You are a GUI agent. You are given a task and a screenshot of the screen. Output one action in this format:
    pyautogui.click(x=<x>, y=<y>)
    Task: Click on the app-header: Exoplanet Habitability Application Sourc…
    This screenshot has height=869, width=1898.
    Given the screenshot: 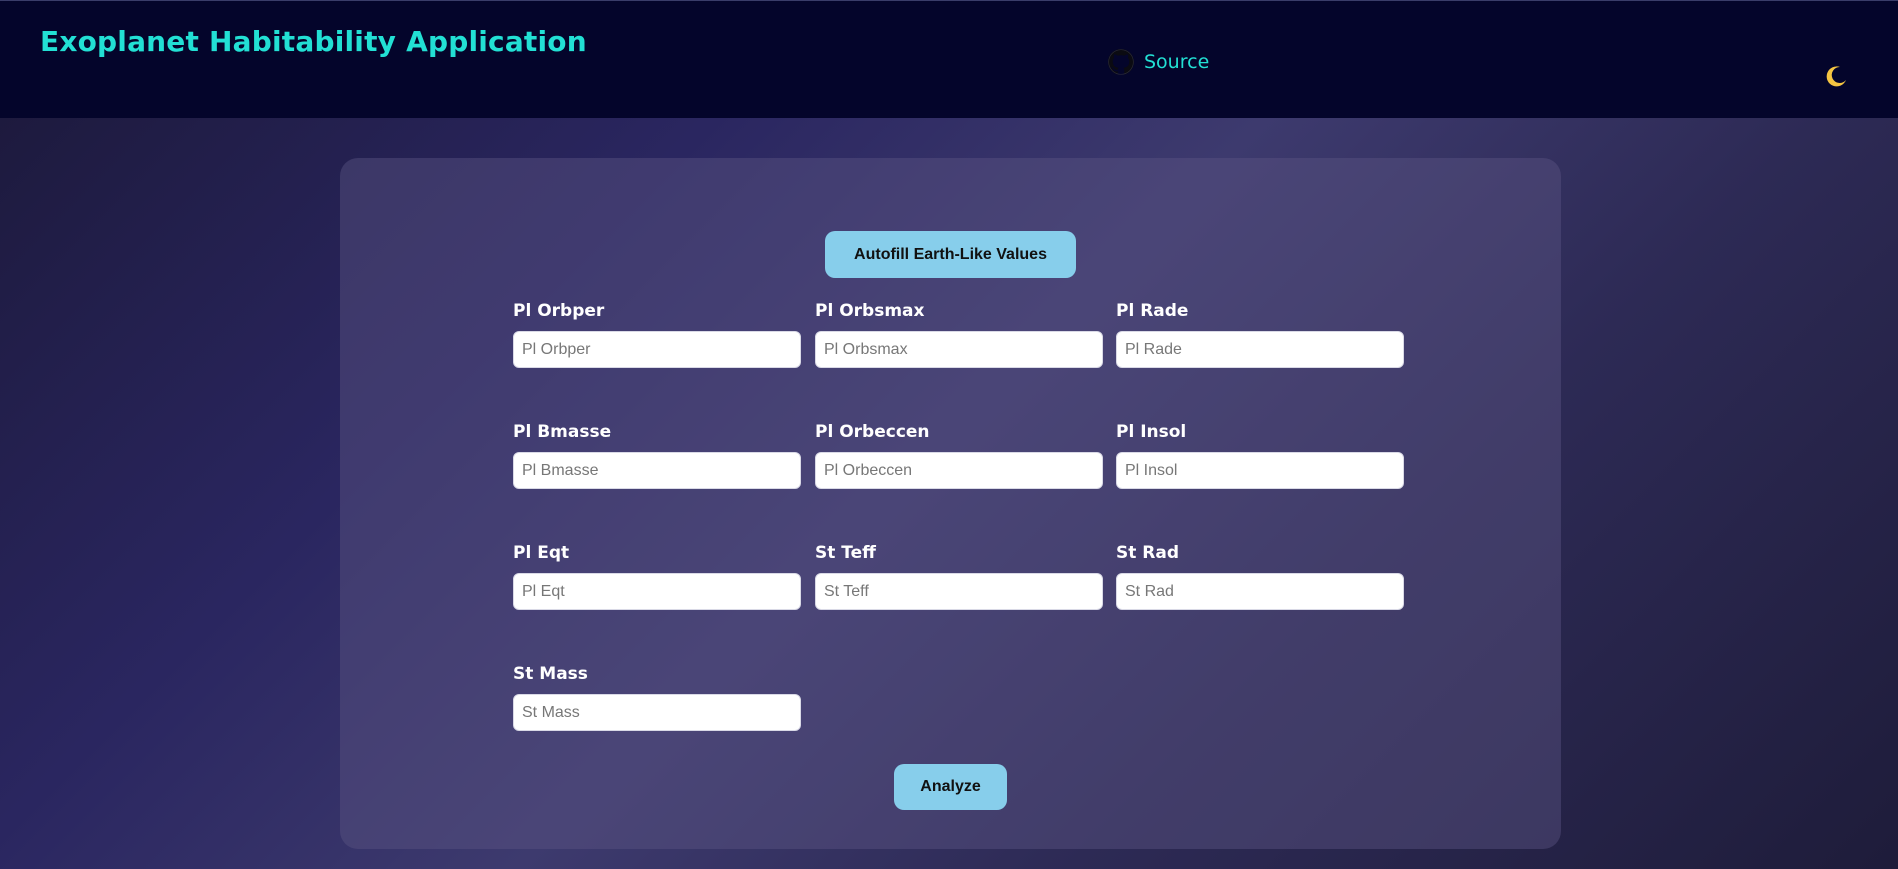 What is the action you would take?
    pyautogui.click(x=949, y=59)
    